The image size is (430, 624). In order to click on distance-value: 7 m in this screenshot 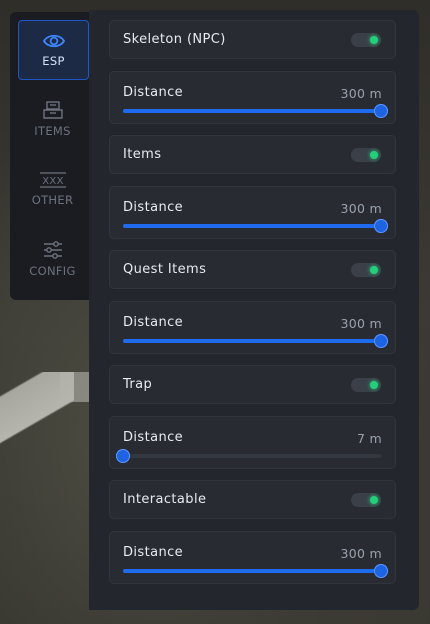, I will do `click(369, 438)`.